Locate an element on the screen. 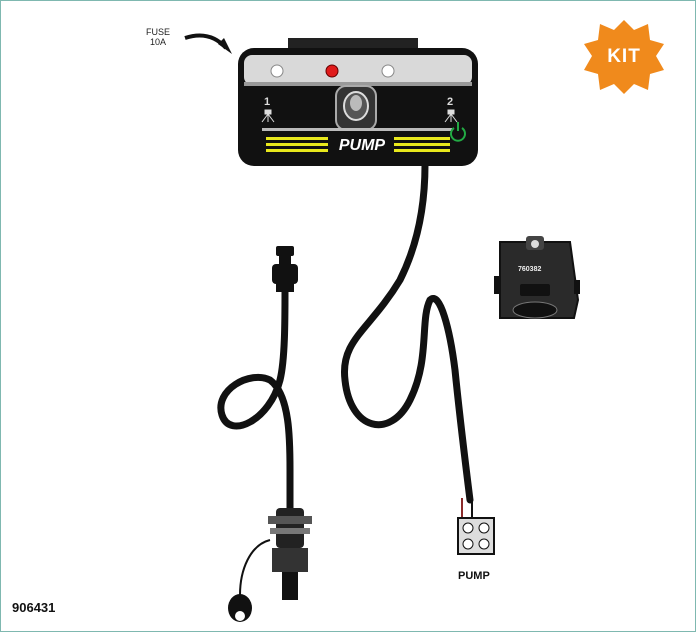 The width and height of the screenshot is (696, 632). adapter-code: 760382 is located at coordinates (530, 269).